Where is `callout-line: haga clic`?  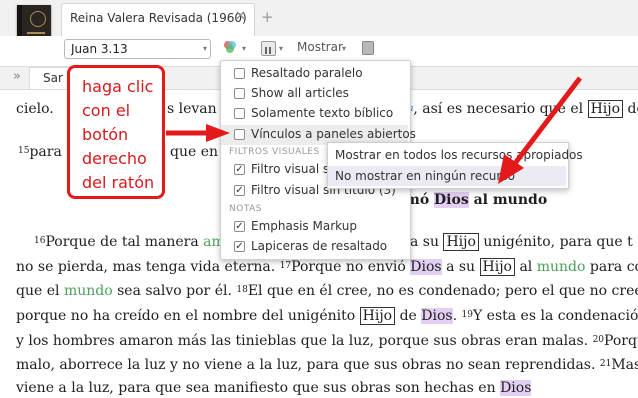 callout-line: haga clic is located at coordinates (118, 86).